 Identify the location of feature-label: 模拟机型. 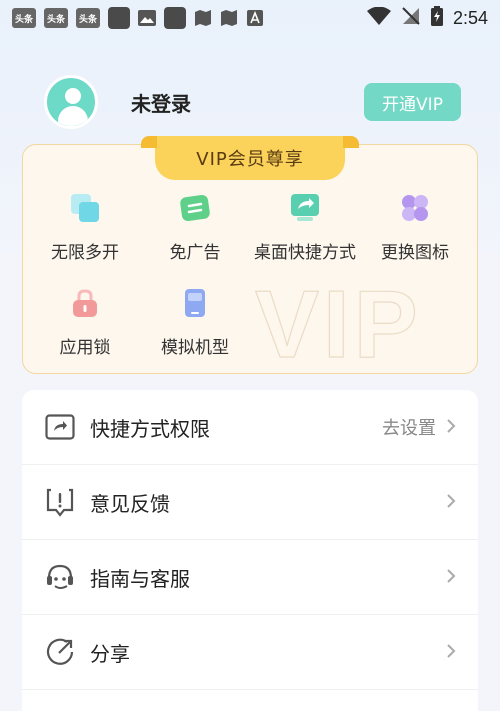
(195, 348).